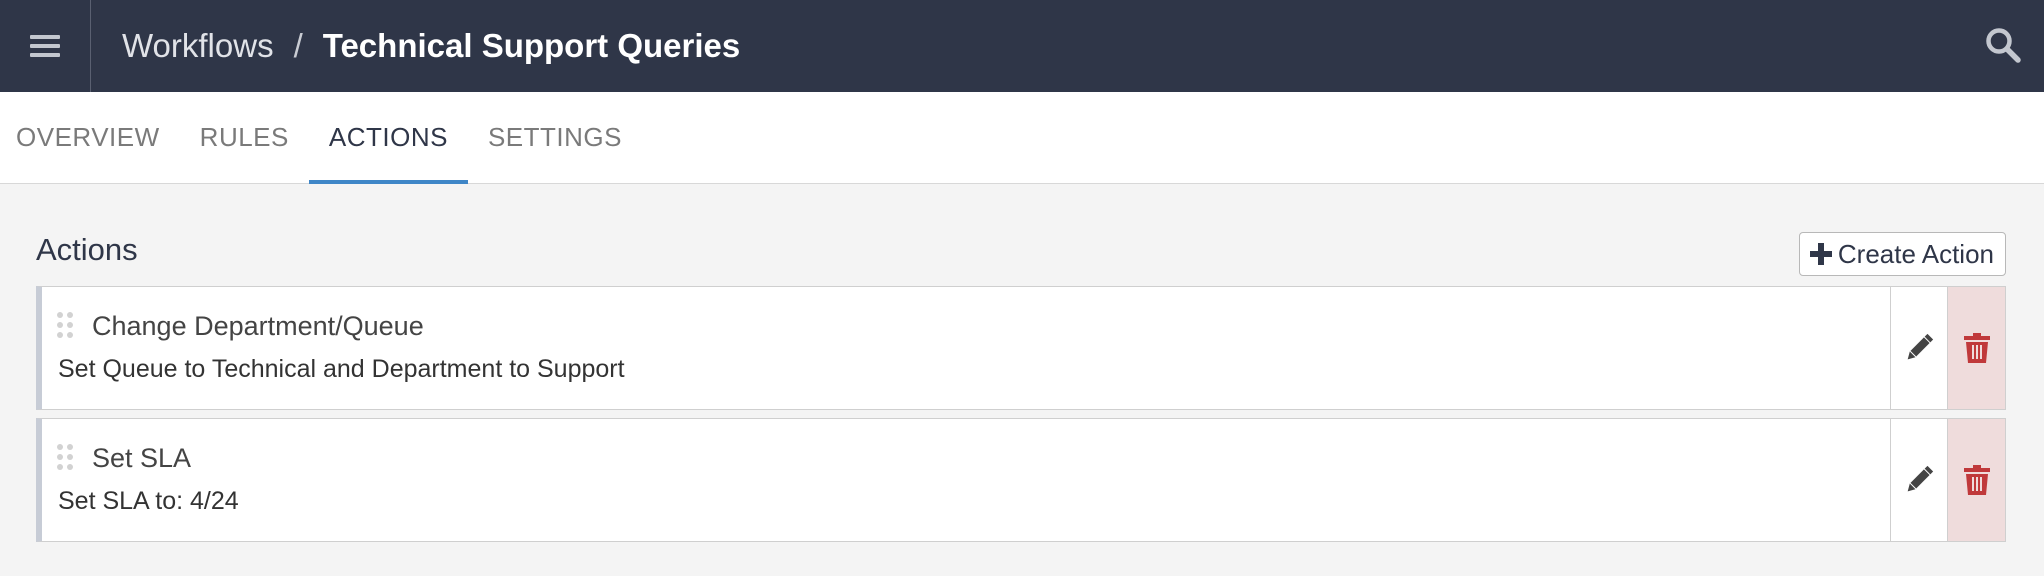 The width and height of the screenshot is (2044, 576). I want to click on breadcrumb: Workflows / Technical Support Queries, so click(431, 46).